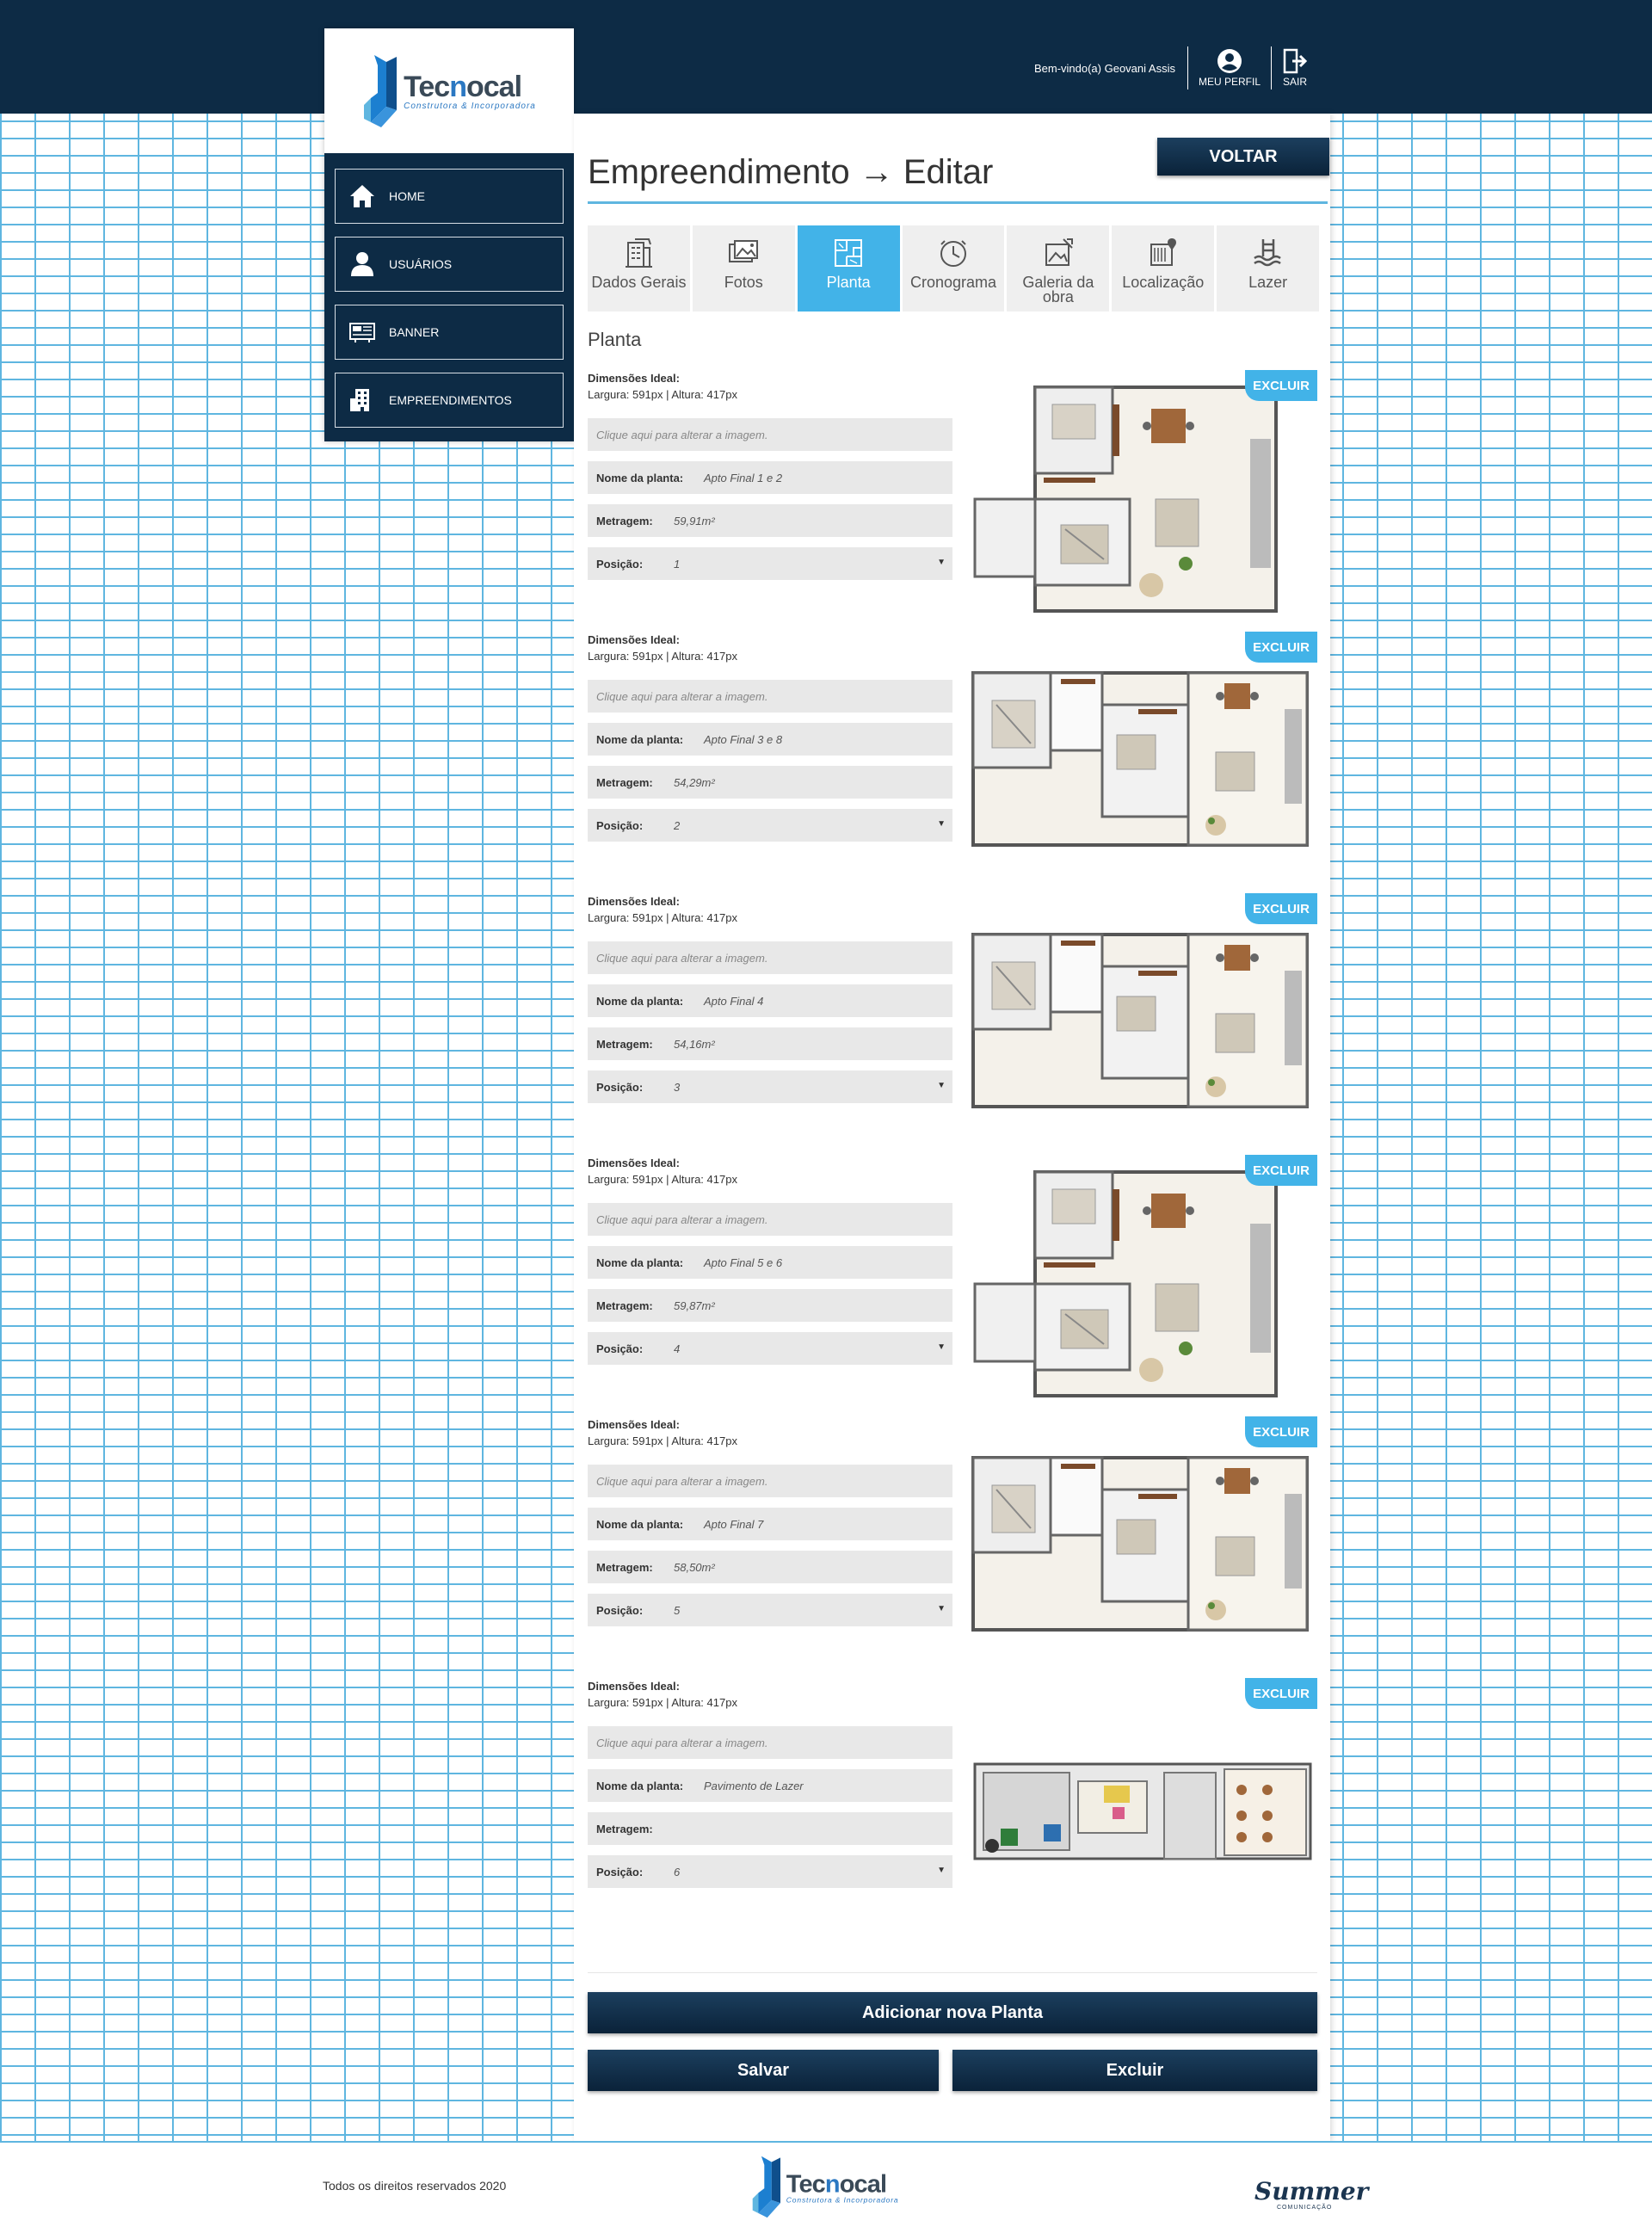 This screenshot has height=2227, width=1652. Describe the element at coordinates (848, 283) in the screenshot. I see `tab-label: Planta` at that location.